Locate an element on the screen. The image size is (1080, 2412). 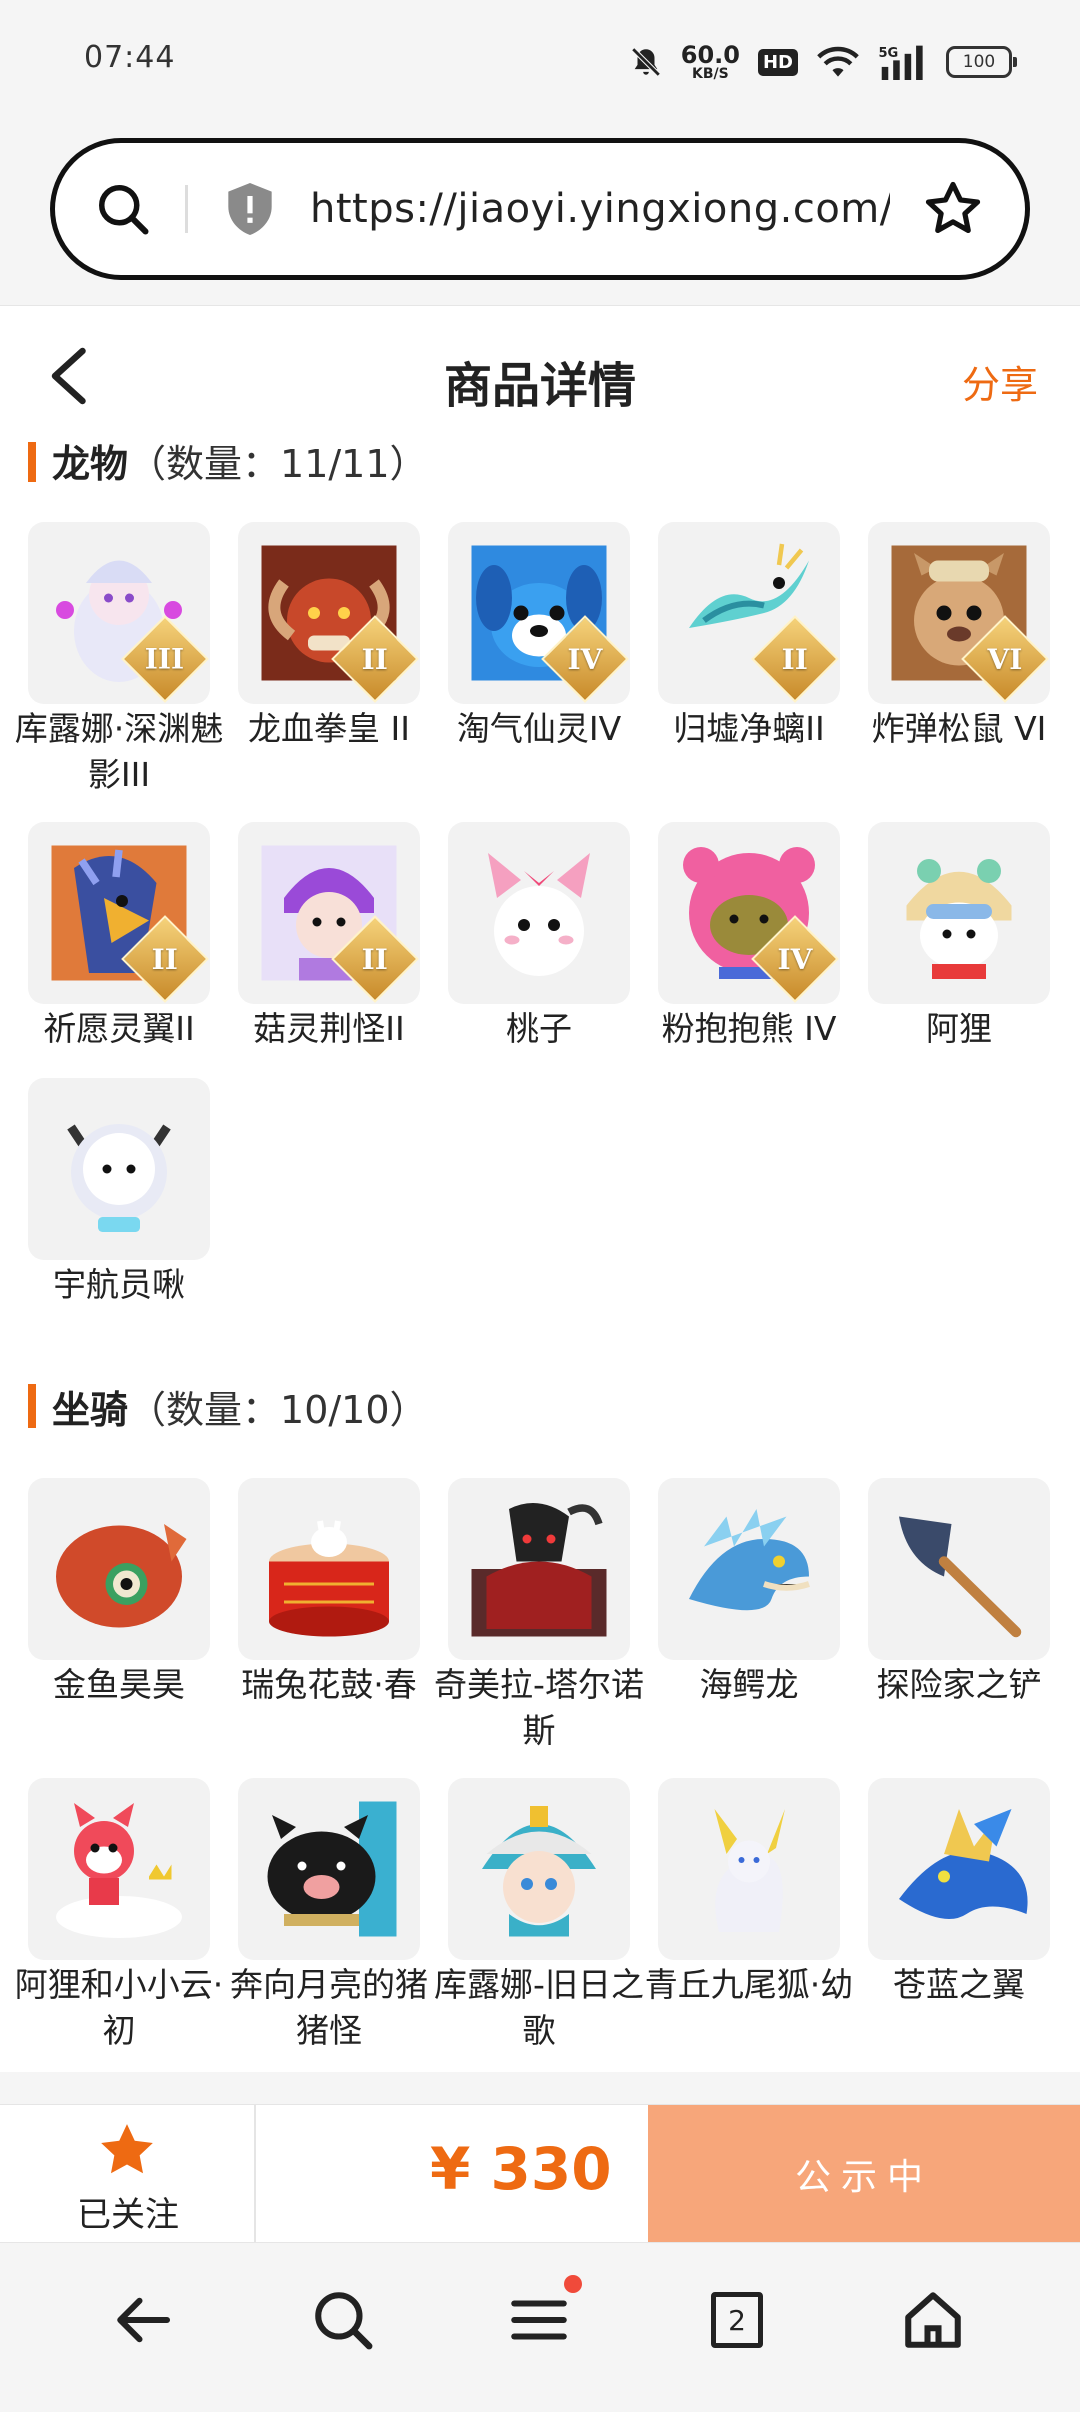
mount-item: 苍蓝之翼 is located at coordinates (960, 1893).